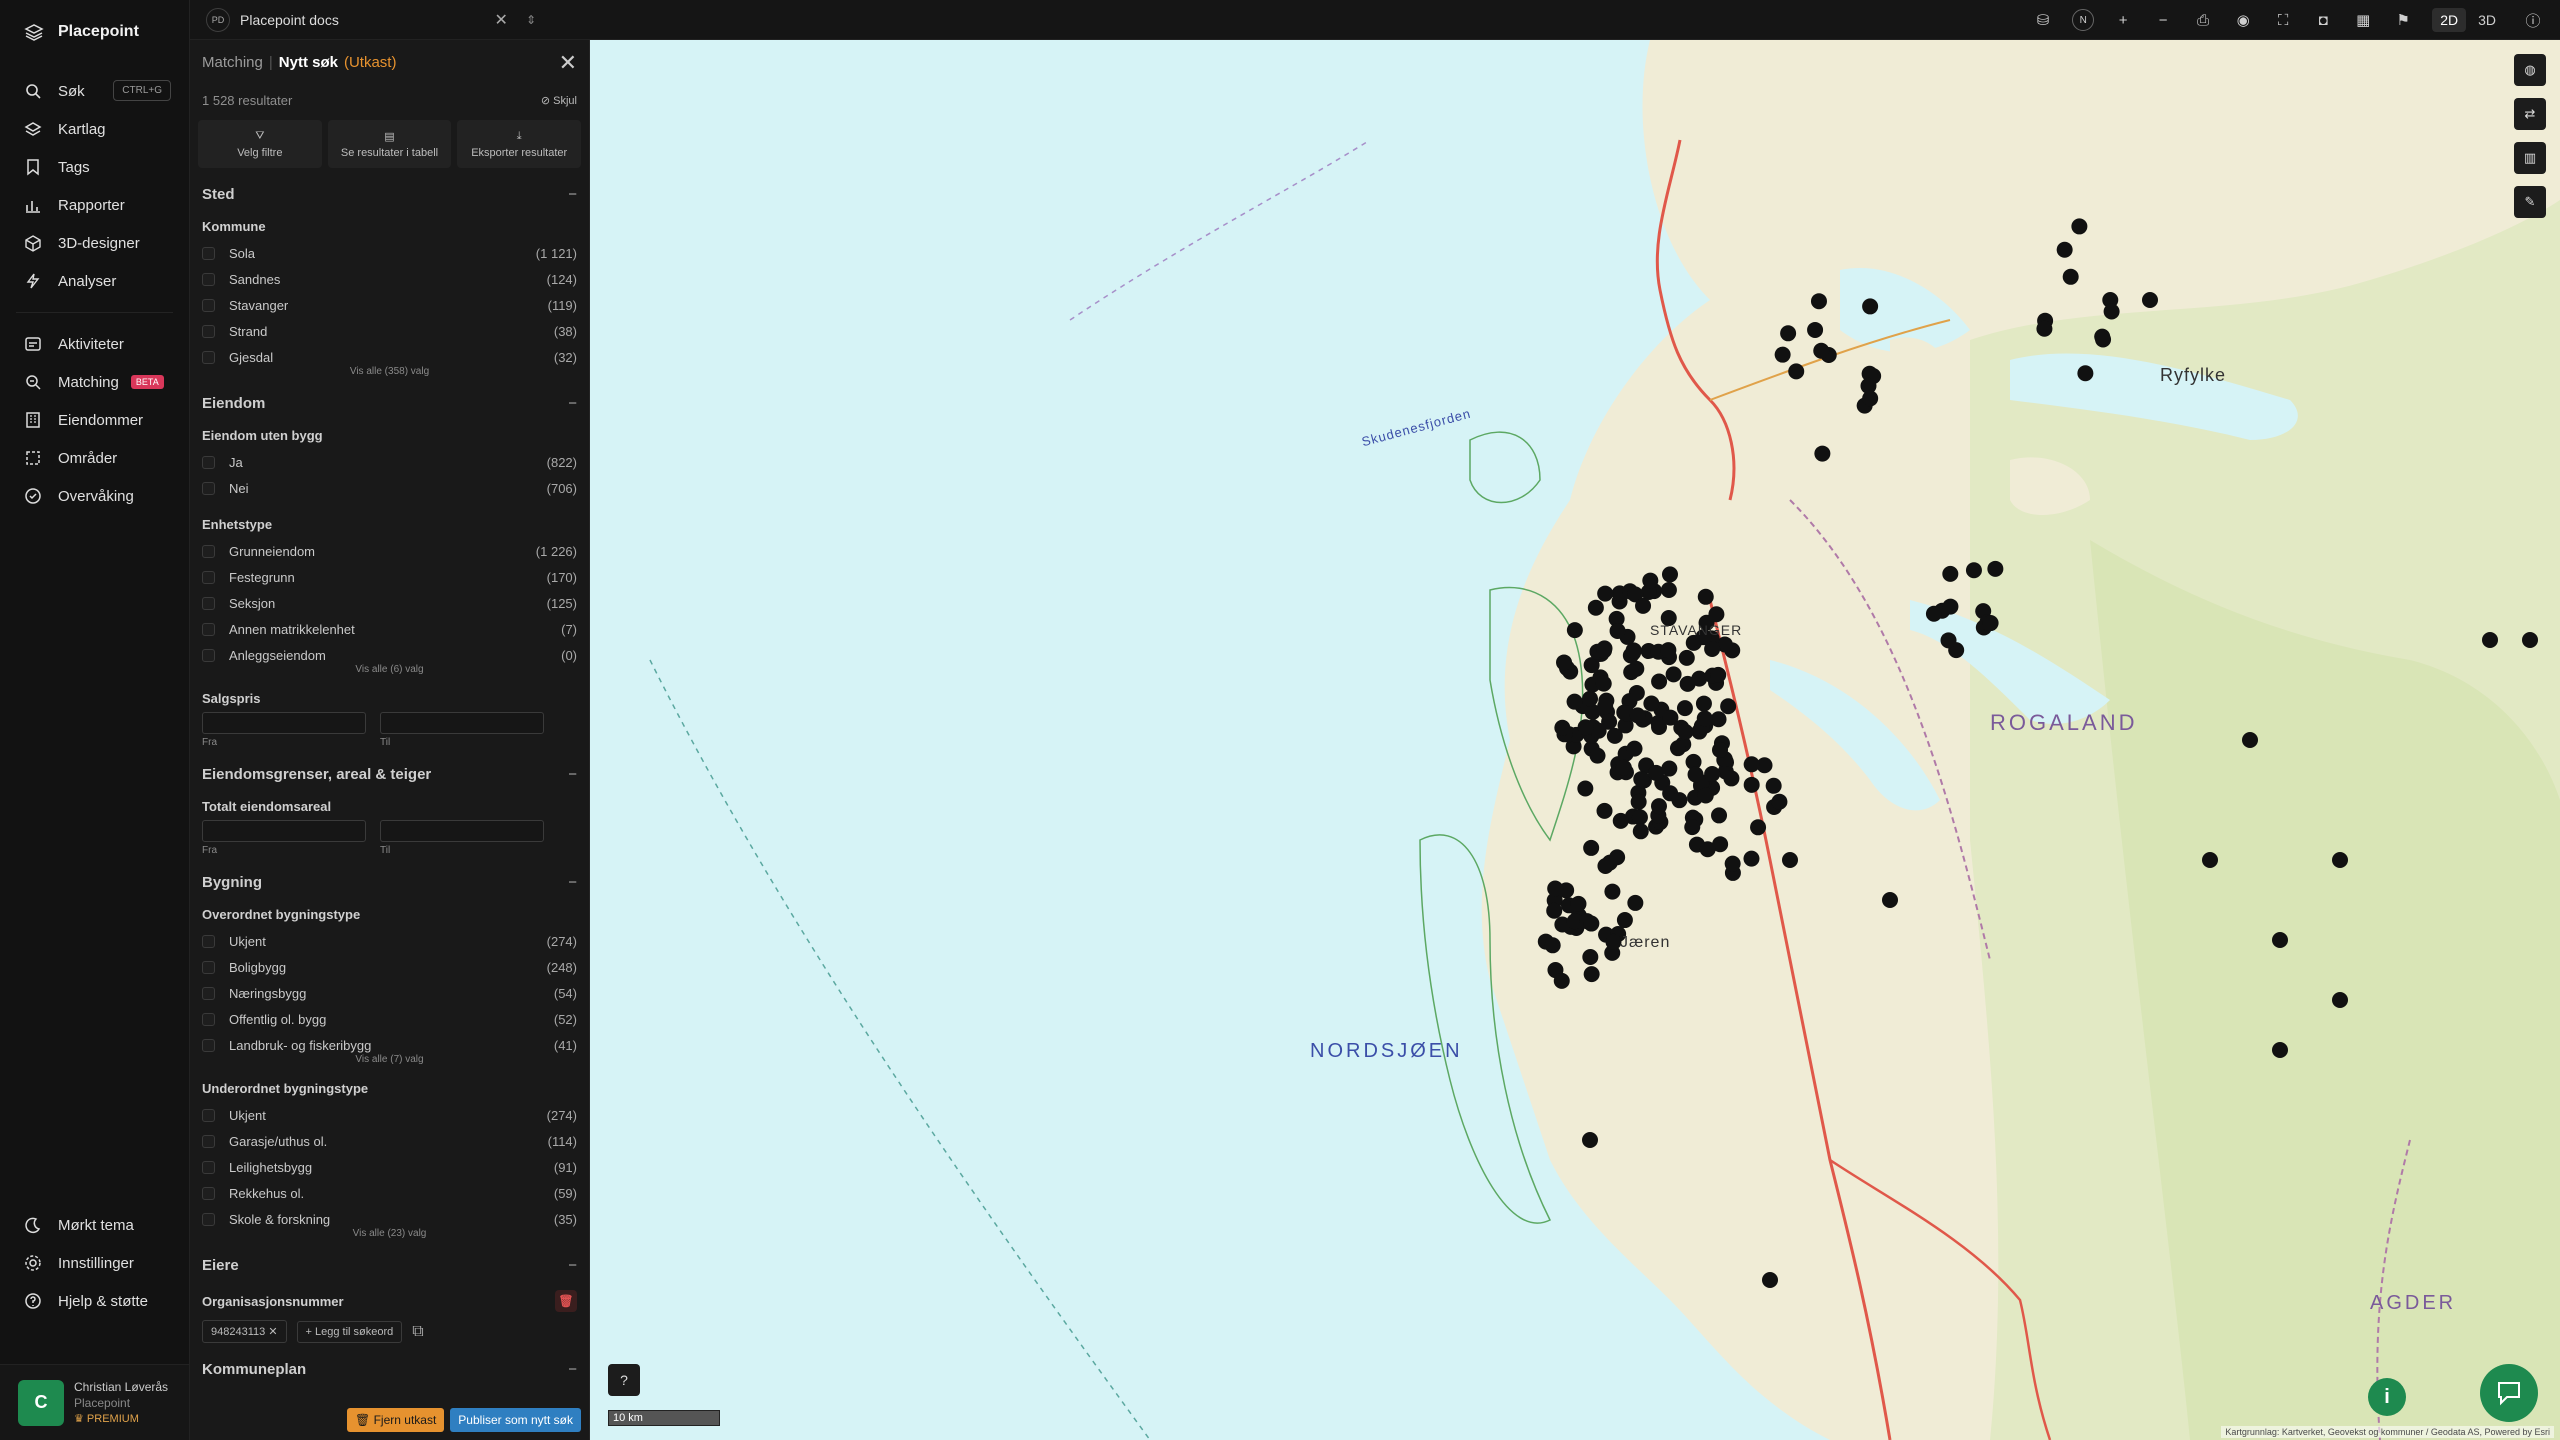  What do you see at coordinates (2530, 202) in the screenshot?
I see `draw-icon: ✎` at bounding box center [2530, 202].